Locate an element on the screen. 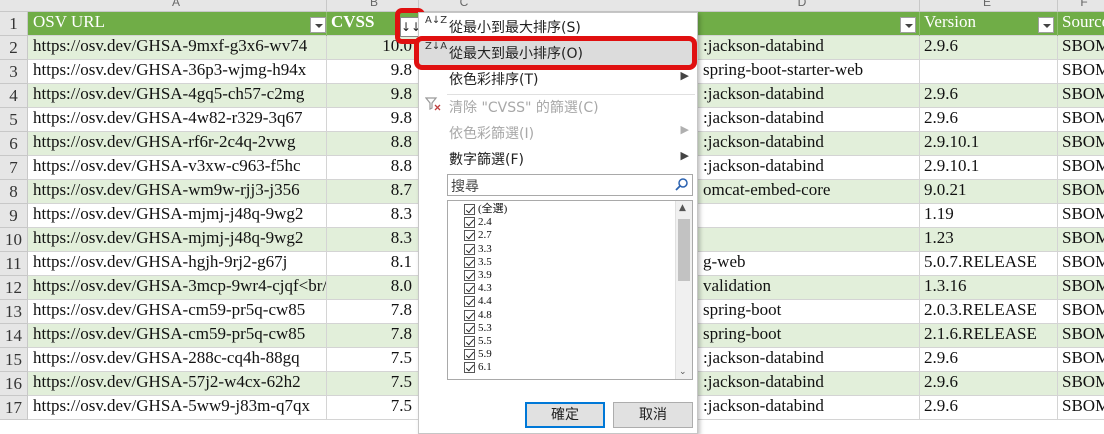  row-number: 5 is located at coordinates (14, 120).